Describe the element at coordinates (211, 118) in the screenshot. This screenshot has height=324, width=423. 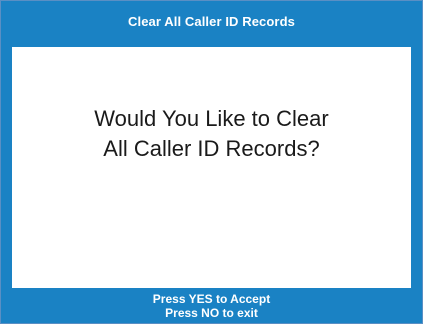
I see `confirmation-prompt-line-1: Would You Like to Clear` at that location.